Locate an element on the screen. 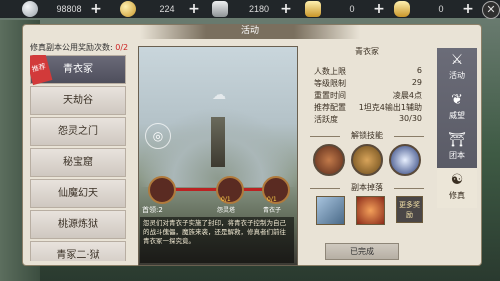 The height and width of the screenshot is (281, 500). tab-label: 活动 is located at coordinates (457, 75).